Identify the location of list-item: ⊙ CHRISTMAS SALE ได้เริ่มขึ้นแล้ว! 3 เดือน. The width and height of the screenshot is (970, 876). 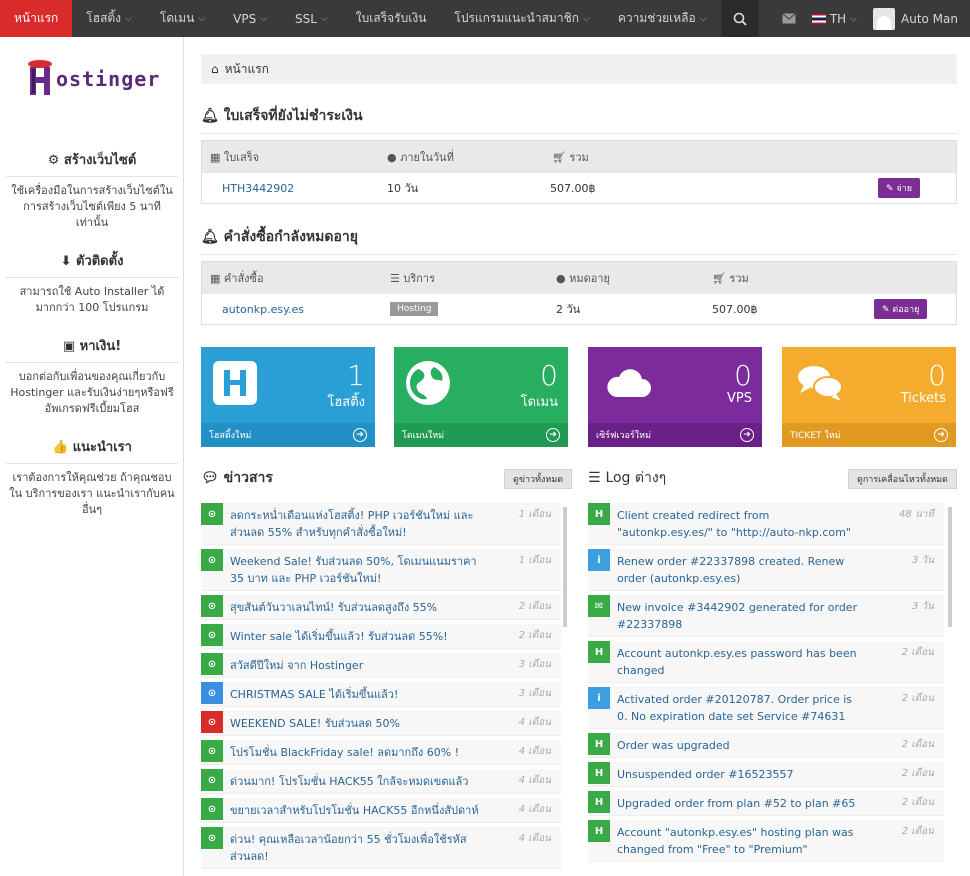
(381, 694).